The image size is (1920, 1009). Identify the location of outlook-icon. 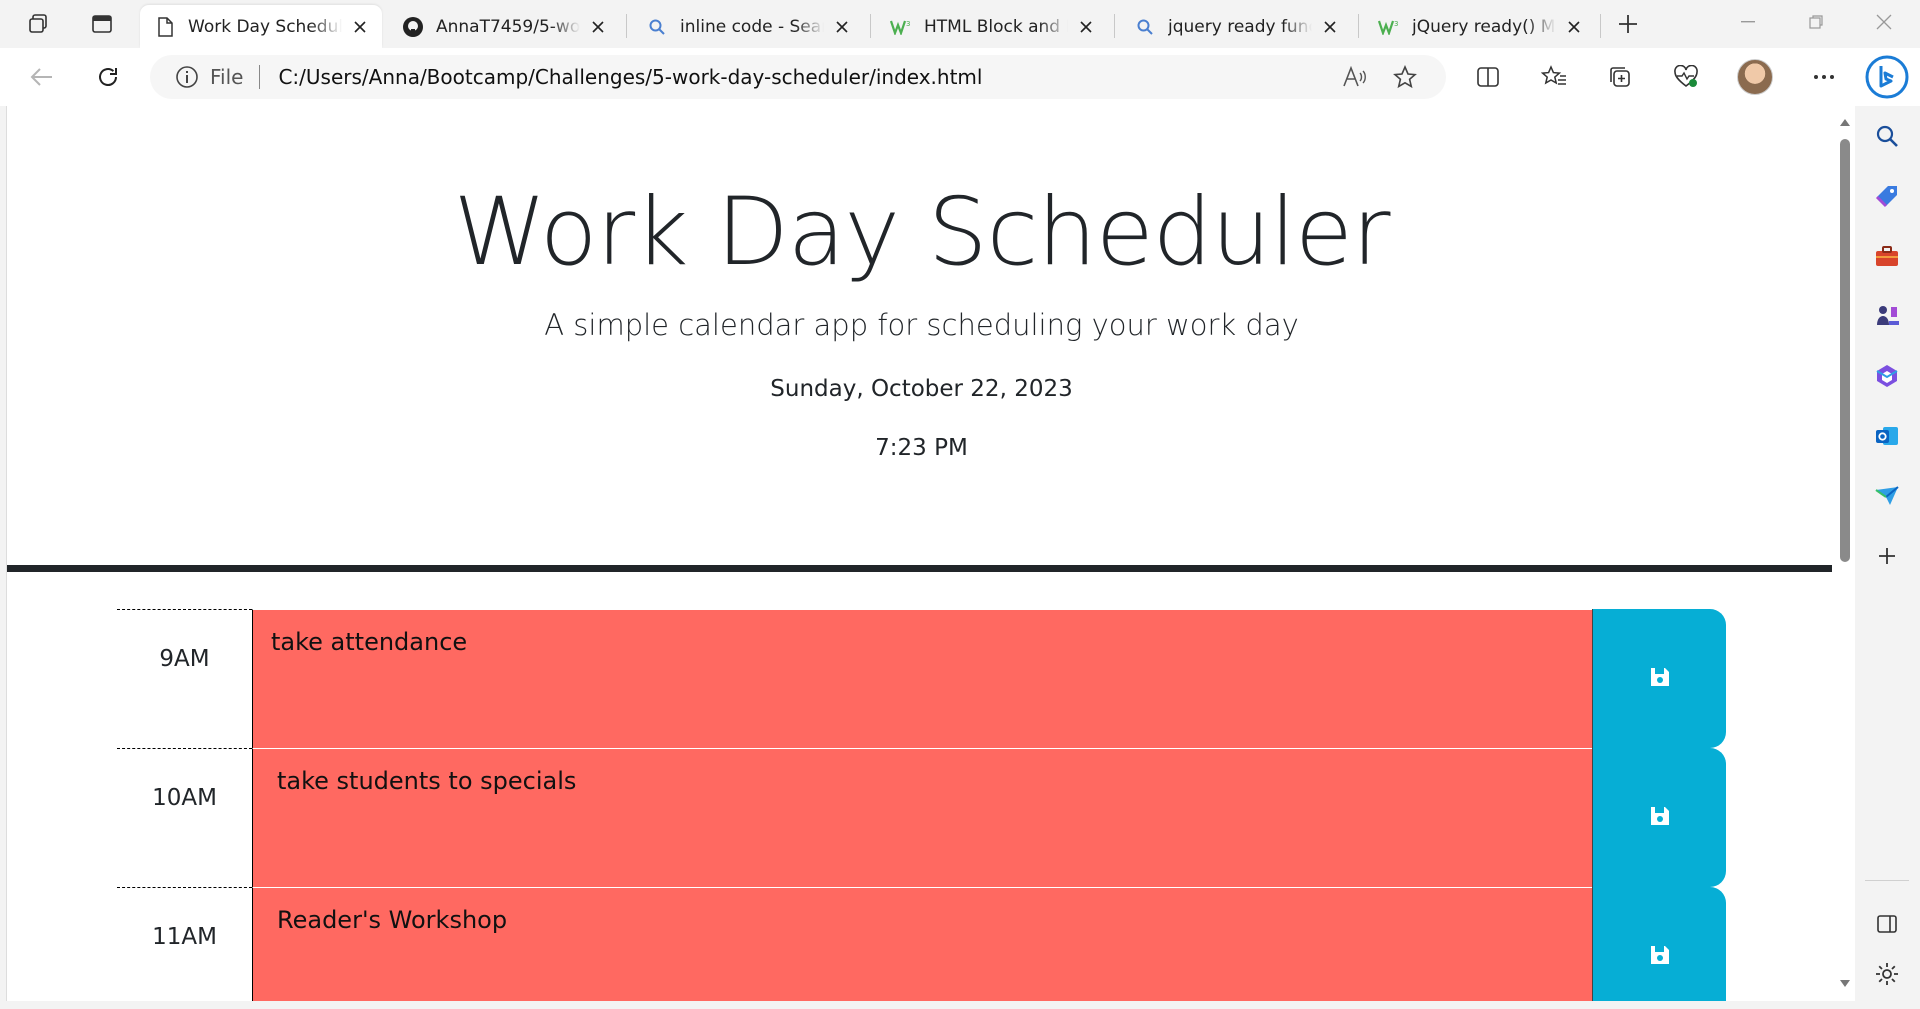
(1887, 436).